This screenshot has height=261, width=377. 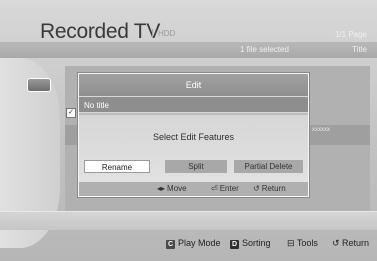 What do you see at coordinates (234, 244) in the screenshot?
I see `d-key-icon: D` at bounding box center [234, 244].